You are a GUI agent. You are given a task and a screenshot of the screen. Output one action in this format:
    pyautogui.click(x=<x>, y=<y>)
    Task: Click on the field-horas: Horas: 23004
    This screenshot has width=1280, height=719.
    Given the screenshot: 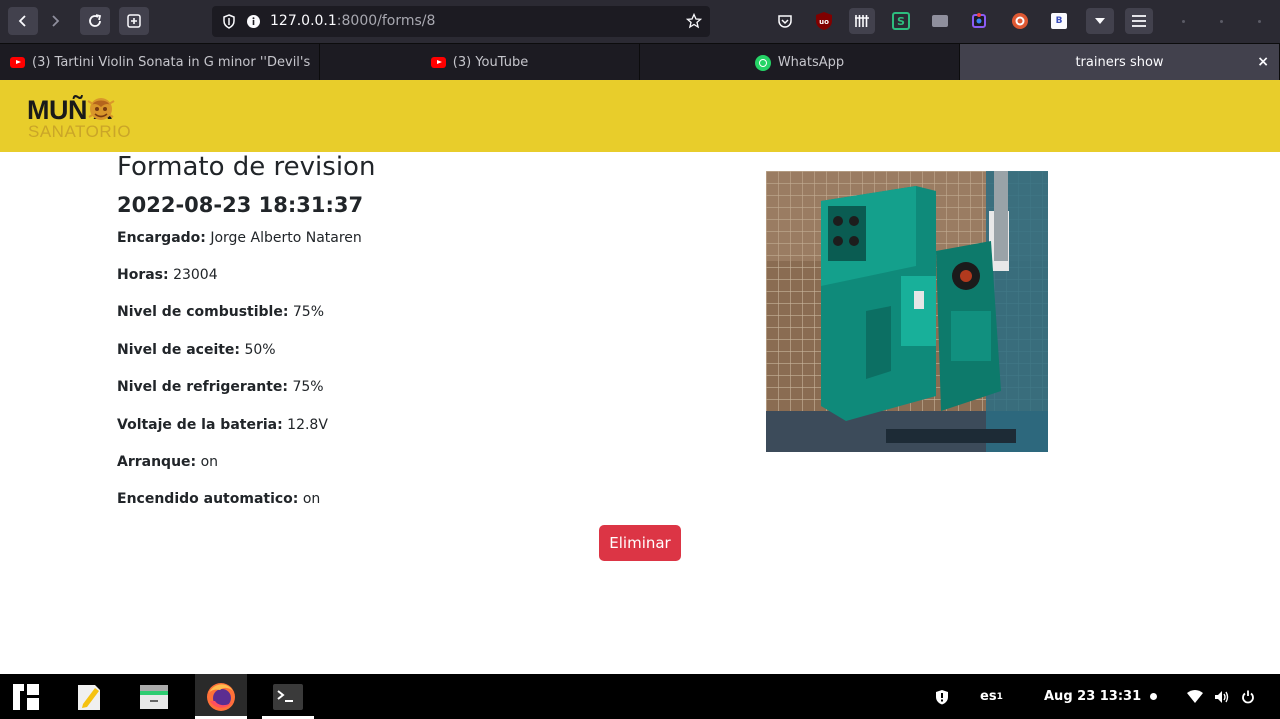 What is the action you would take?
    pyautogui.click(x=167, y=275)
    